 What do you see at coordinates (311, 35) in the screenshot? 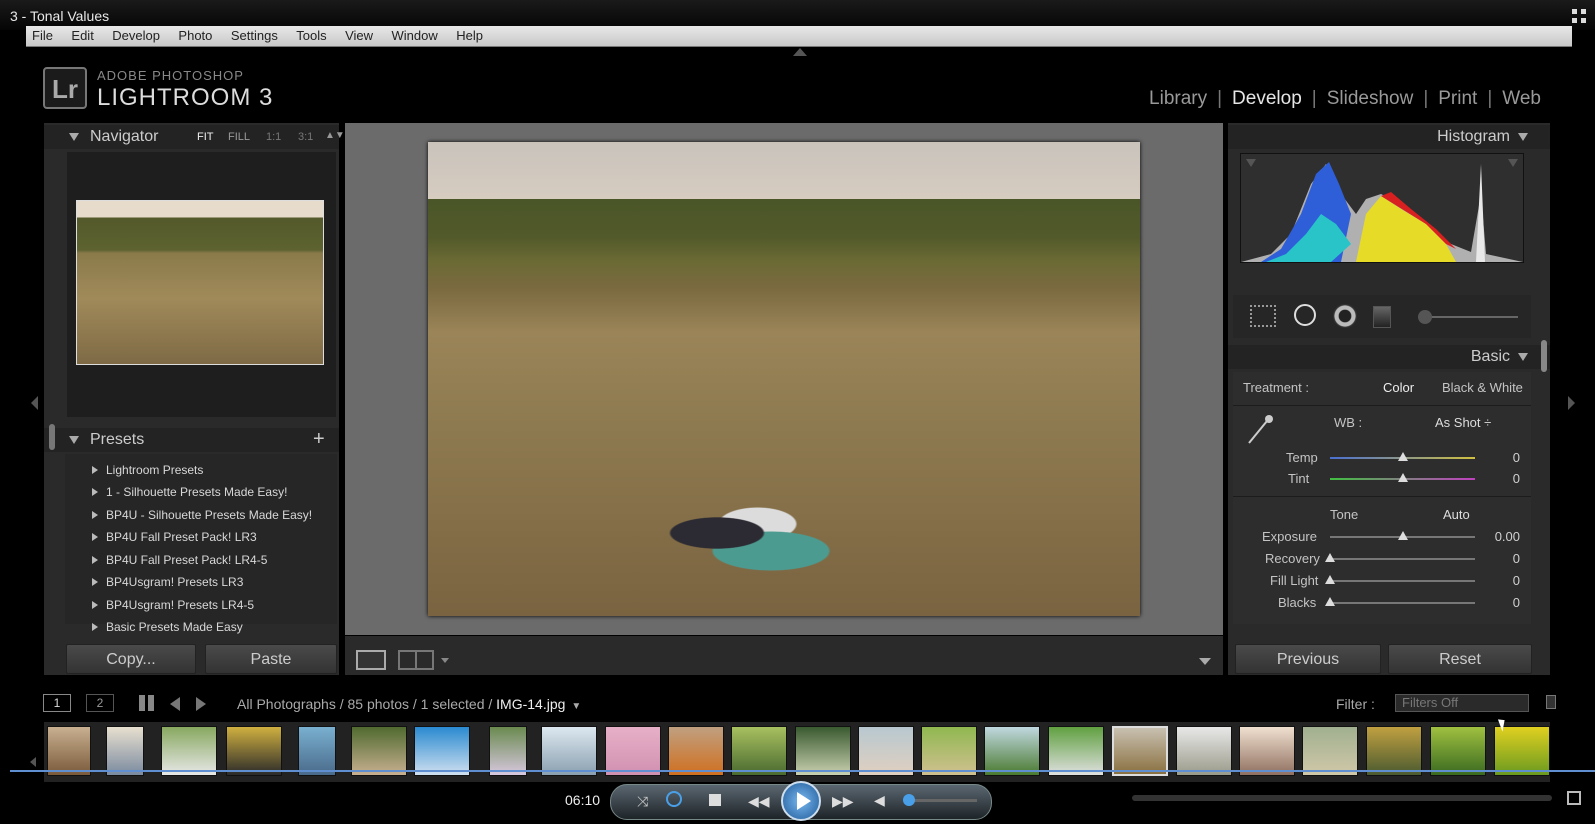
I see `menu-tools: Tools` at bounding box center [311, 35].